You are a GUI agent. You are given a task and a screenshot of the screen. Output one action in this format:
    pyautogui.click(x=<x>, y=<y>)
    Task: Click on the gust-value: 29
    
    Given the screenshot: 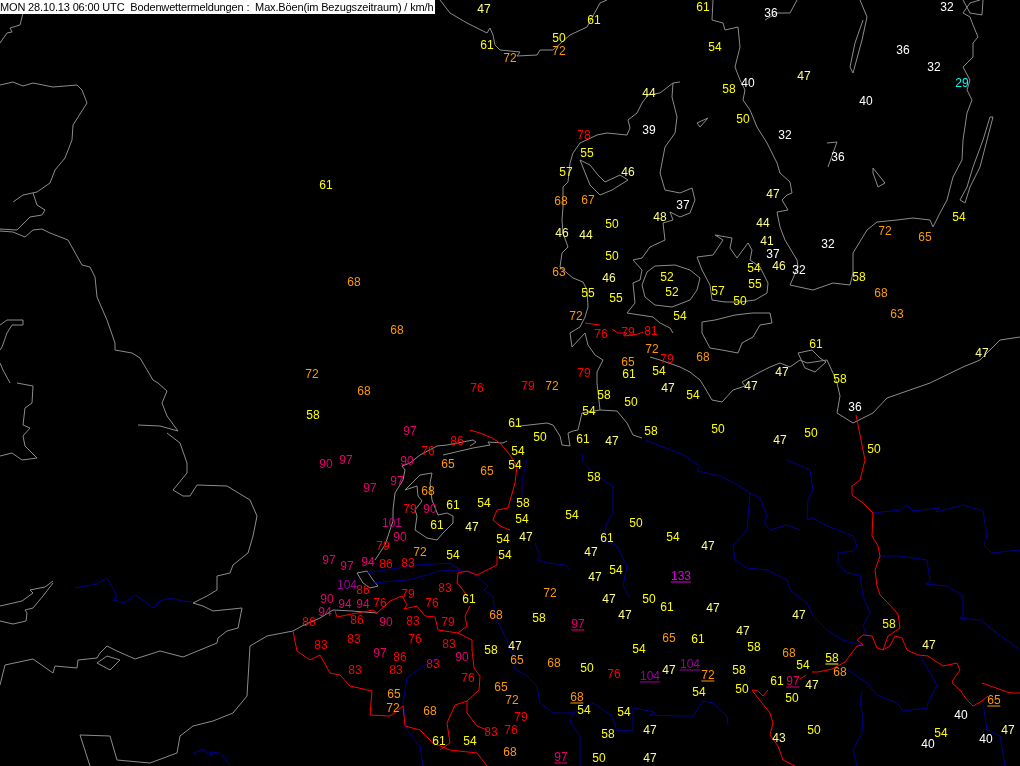 What is the action you would take?
    pyautogui.click(x=962, y=83)
    